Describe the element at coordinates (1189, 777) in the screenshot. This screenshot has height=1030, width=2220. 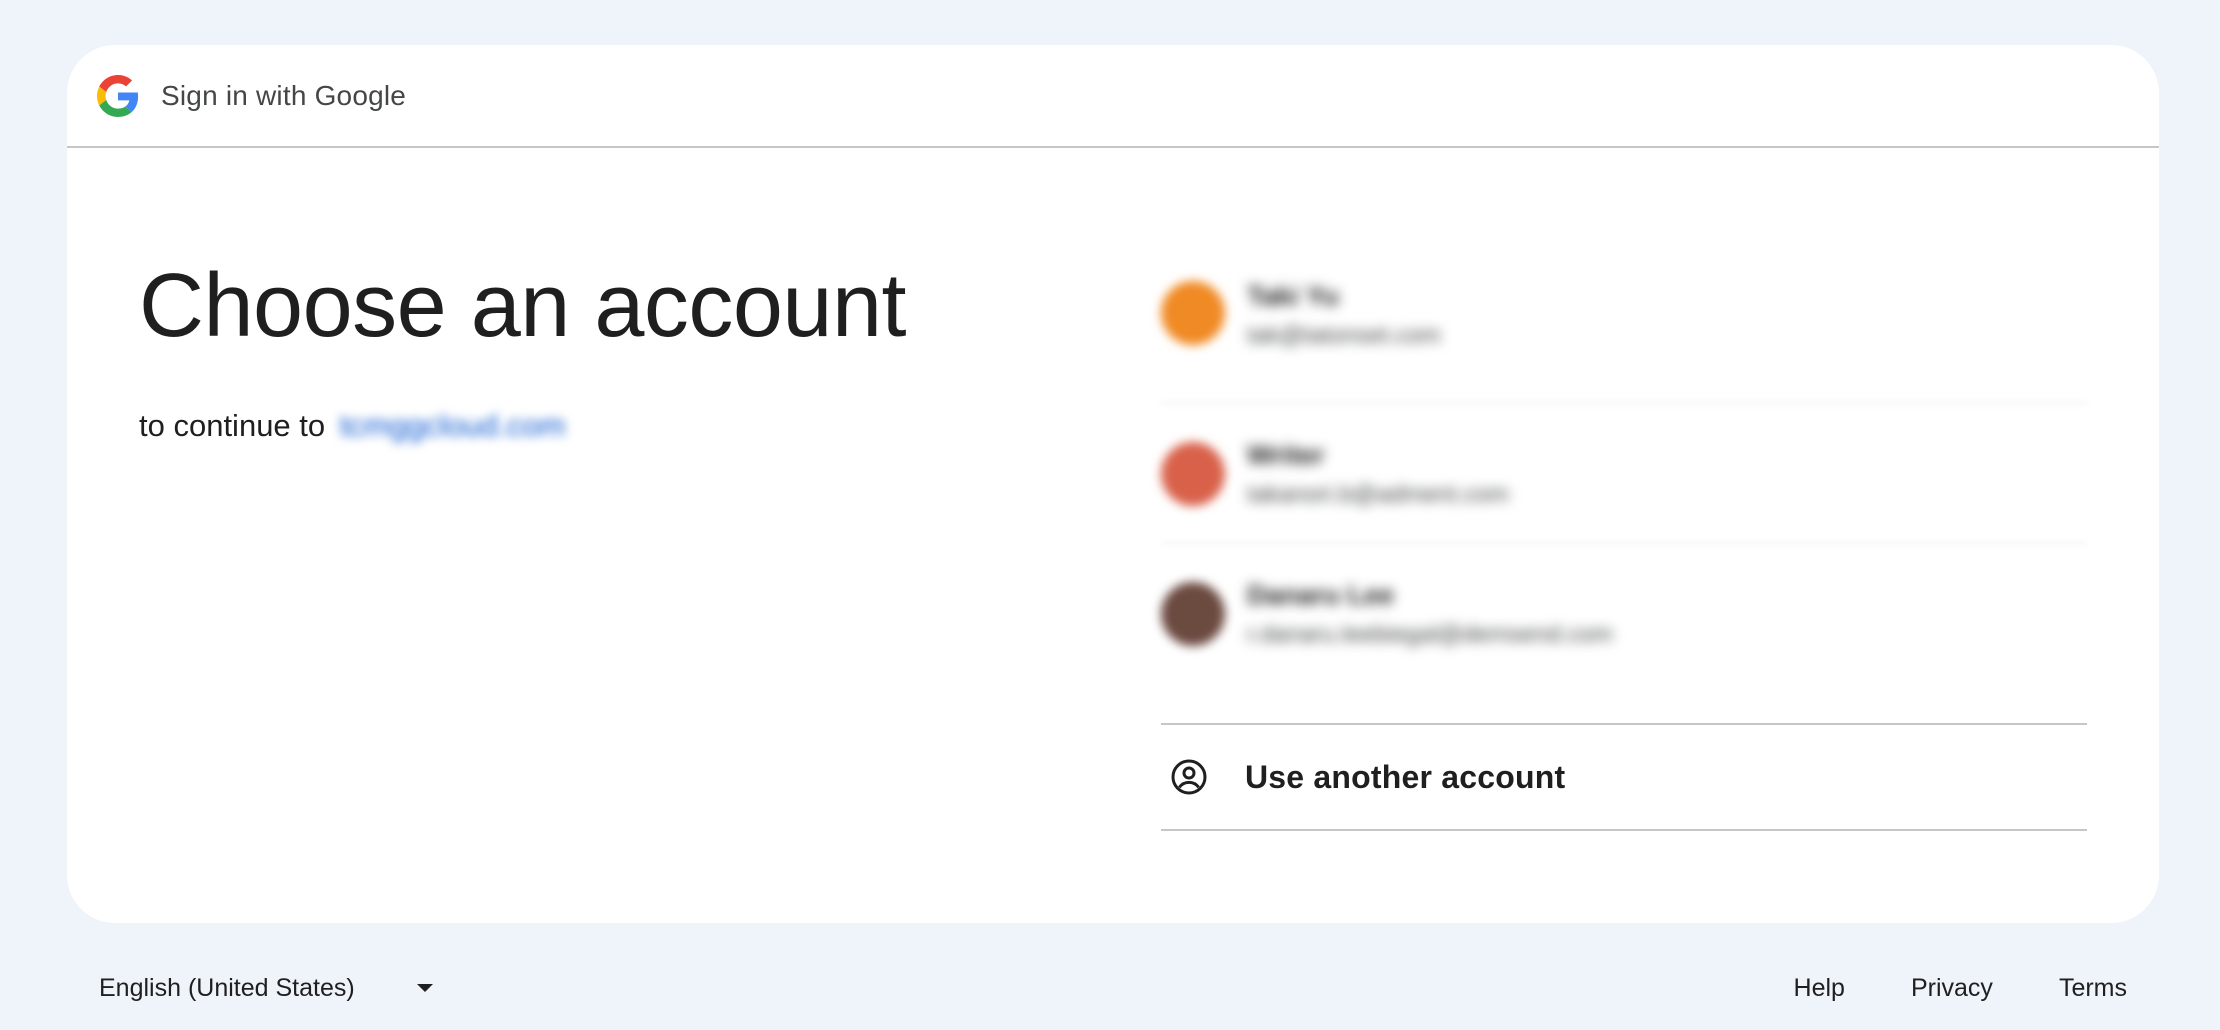
I see `account-circle-icon` at that location.